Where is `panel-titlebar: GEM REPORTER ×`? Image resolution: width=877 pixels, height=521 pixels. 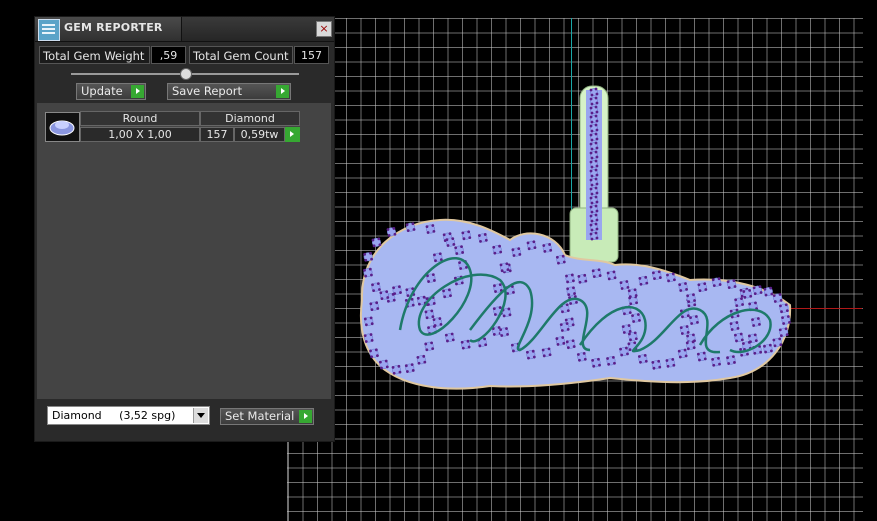
panel-titlebar: GEM REPORTER × is located at coordinates (184, 29).